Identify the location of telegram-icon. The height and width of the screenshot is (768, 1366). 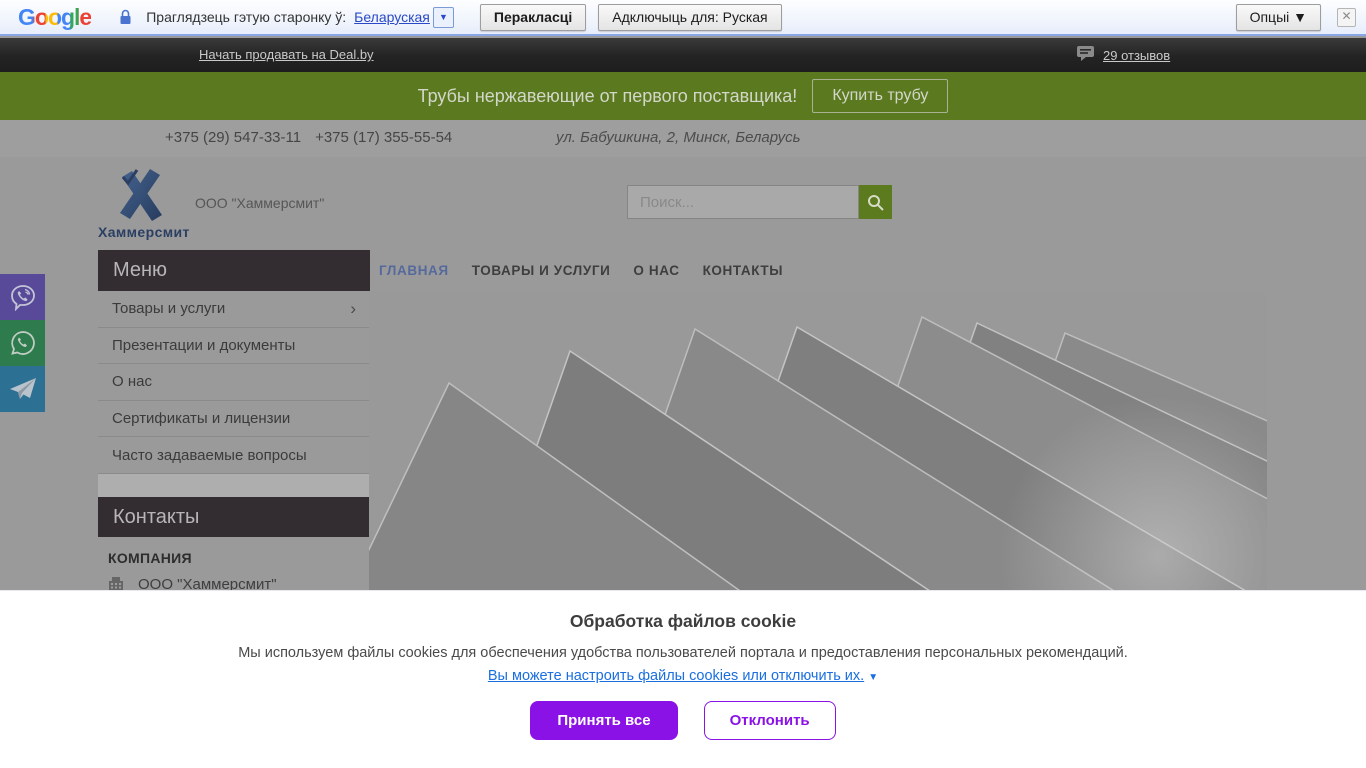
(22, 388).